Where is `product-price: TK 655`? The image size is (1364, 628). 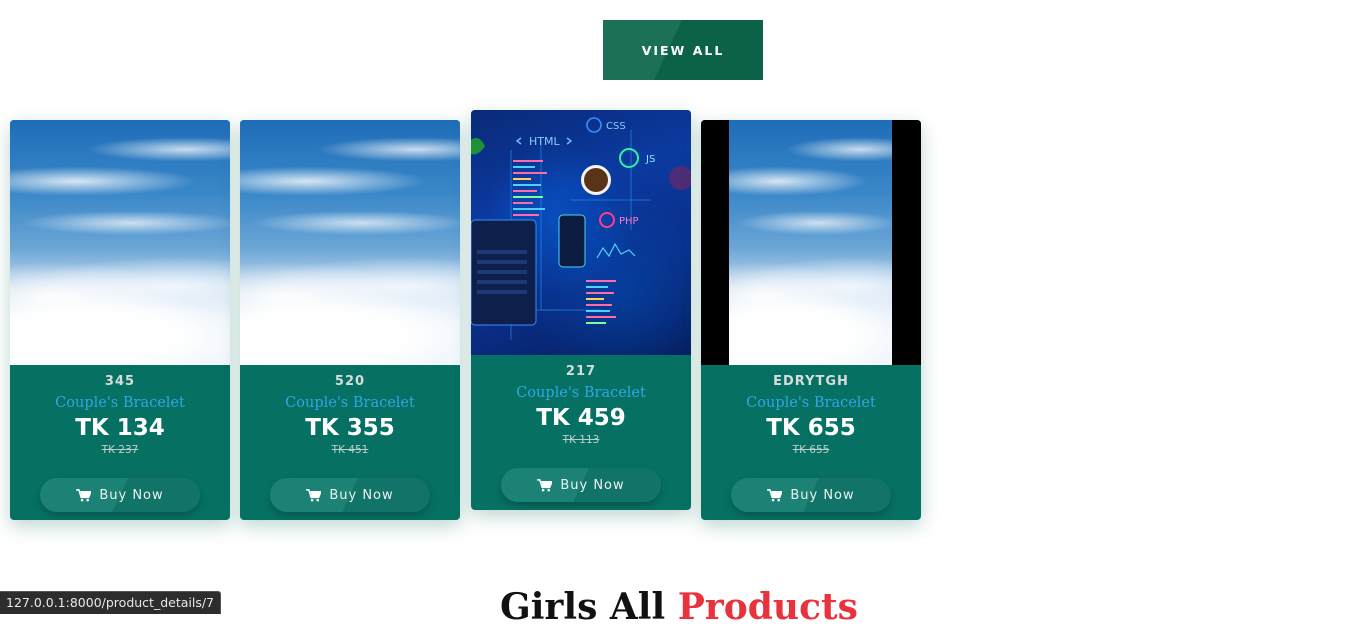 product-price: TK 655 is located at coordinates (811, 428).